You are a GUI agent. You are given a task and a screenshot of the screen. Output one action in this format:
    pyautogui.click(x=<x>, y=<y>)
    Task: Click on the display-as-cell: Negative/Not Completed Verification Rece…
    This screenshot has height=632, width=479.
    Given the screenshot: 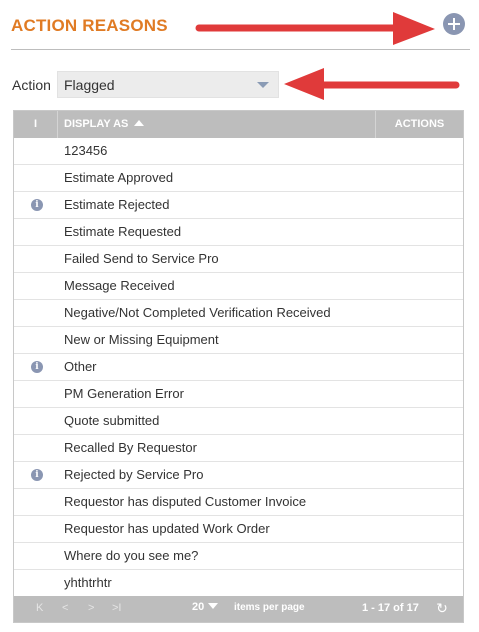 What is the action you would take?
    pyautogui.click(x=197, y=312)
    